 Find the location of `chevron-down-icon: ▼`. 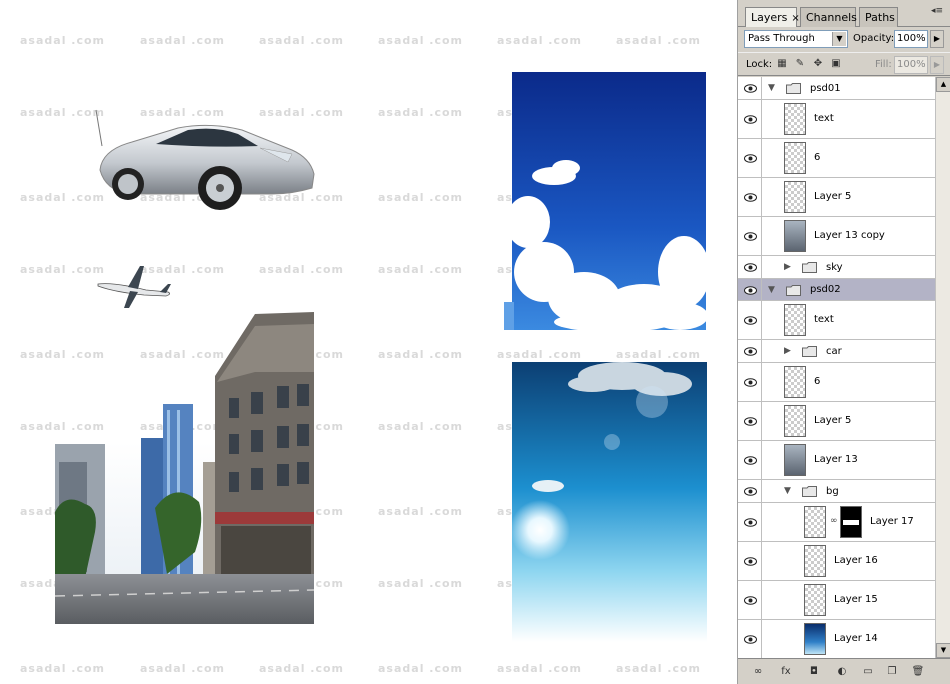

chevron-down-icon: ▼ is located at coordinates (839, 39).